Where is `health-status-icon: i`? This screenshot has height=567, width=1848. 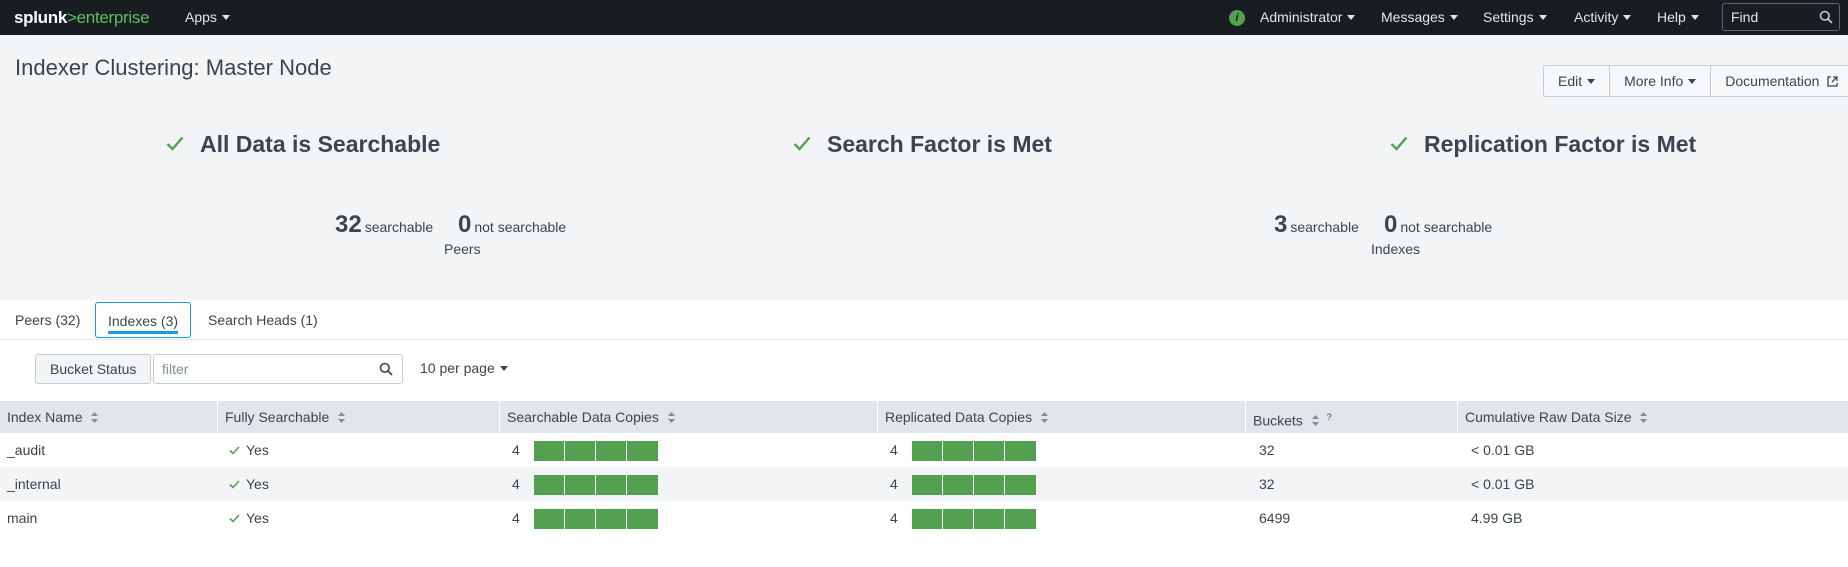
health-status-icon: i is located at coordinates (1237, 18).